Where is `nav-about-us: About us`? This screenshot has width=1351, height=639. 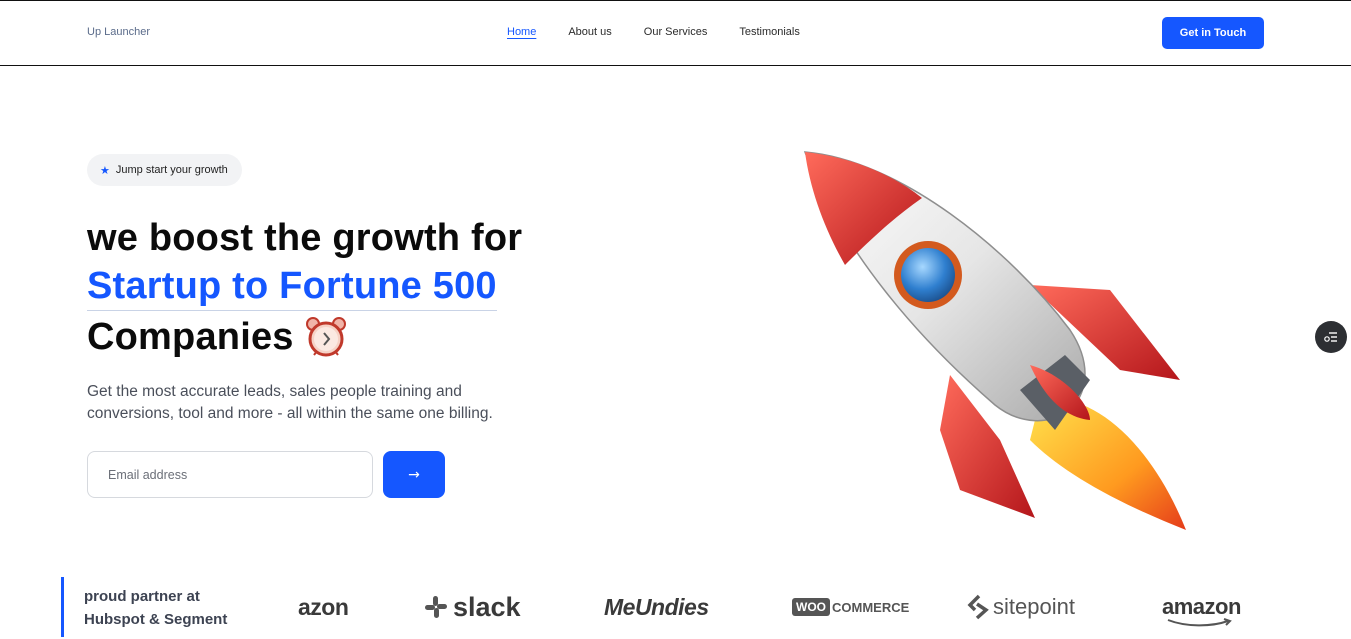 nav-about-us: About us is located at coordinates (589, 32).